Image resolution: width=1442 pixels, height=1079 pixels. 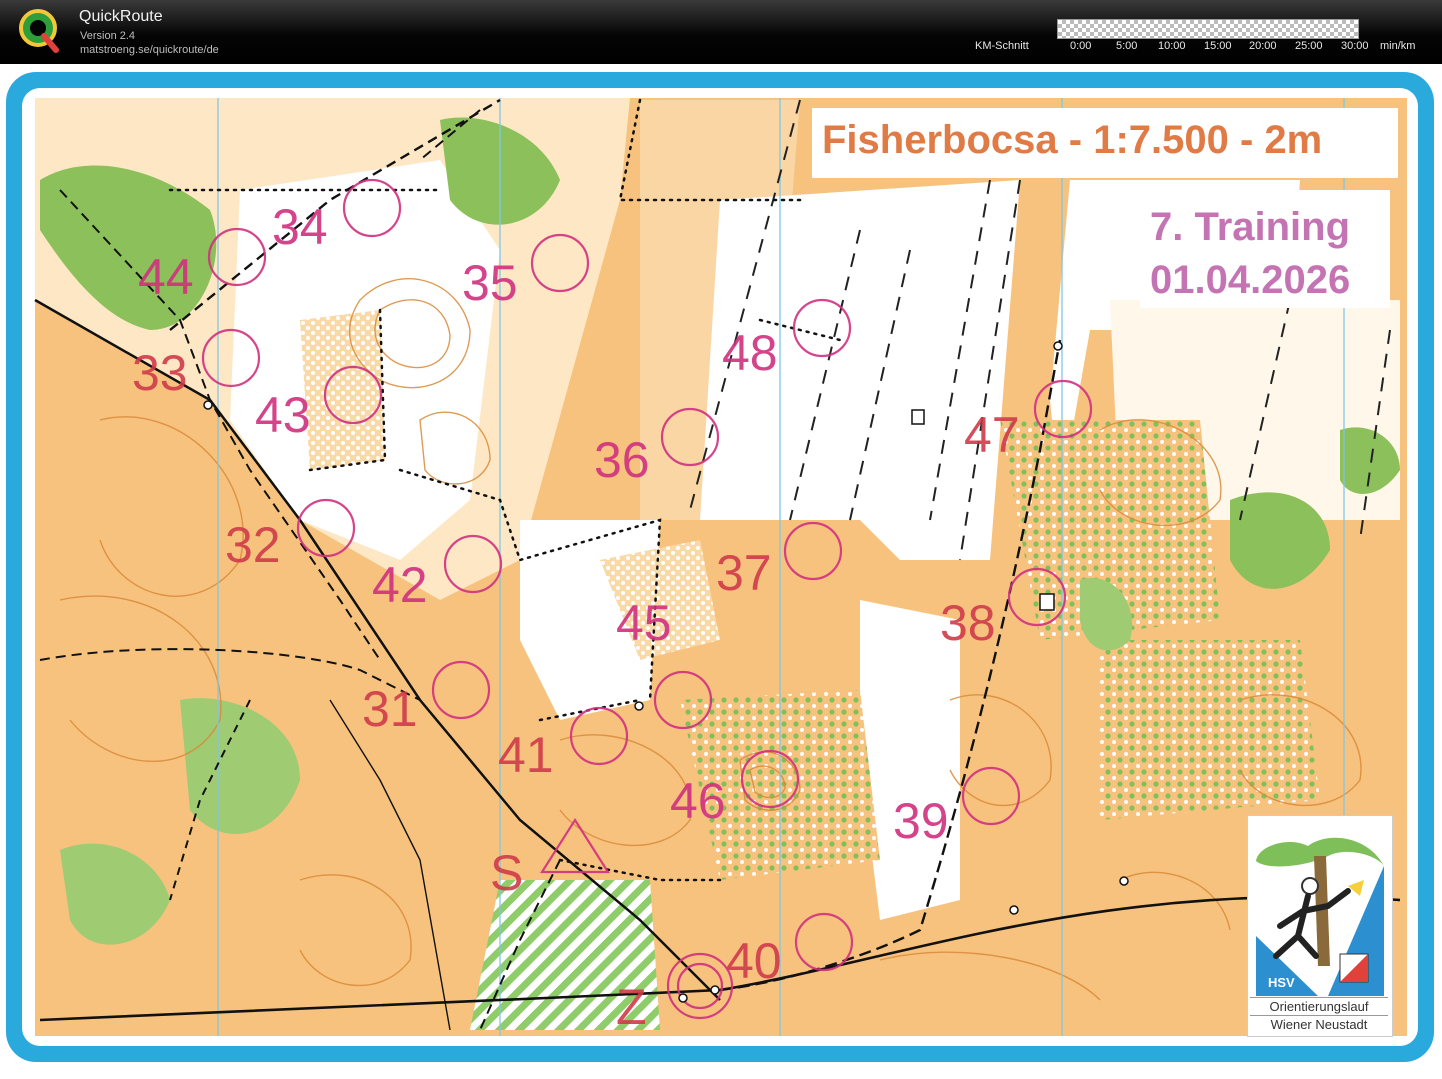 I want to click on control-number-label: 42, so click(x=400, y=585).